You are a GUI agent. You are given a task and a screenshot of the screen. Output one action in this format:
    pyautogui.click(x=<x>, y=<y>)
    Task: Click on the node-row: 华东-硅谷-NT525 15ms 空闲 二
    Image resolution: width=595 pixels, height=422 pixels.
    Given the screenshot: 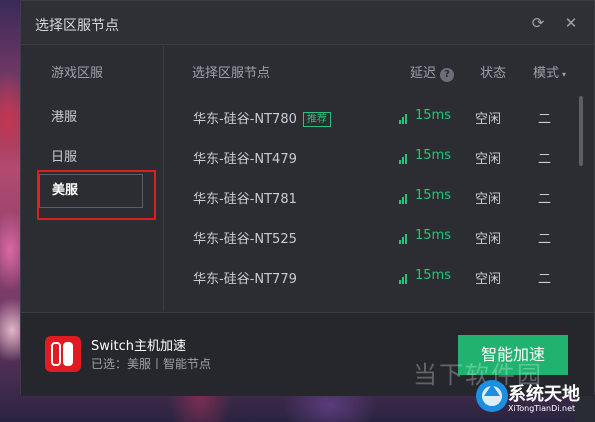 What is the action you would take?
    pyautogui.click(x=376, y=248)
    